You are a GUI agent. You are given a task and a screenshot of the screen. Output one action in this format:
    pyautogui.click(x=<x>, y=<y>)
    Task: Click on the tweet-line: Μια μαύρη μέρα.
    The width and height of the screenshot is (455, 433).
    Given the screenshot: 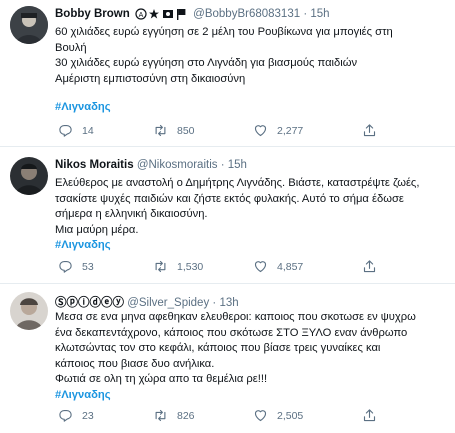 What is the action you would take?
    pyautogui.click(x=97, y=229)
    